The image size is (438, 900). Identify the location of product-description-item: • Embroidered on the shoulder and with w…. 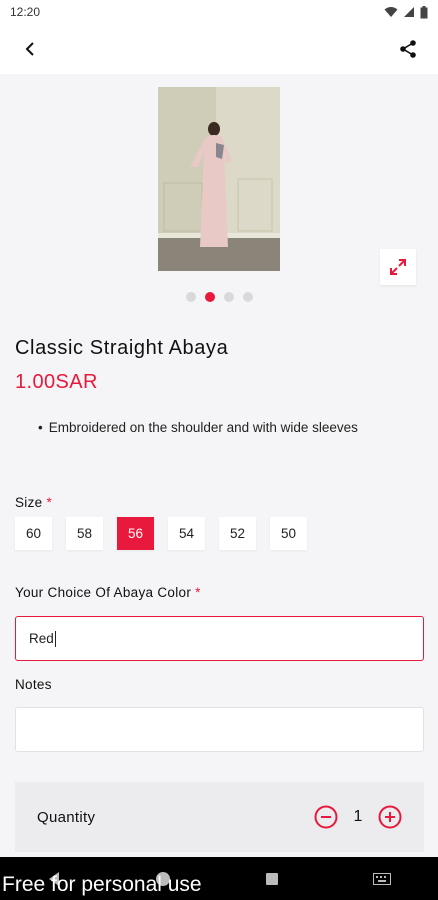
(198, 427).